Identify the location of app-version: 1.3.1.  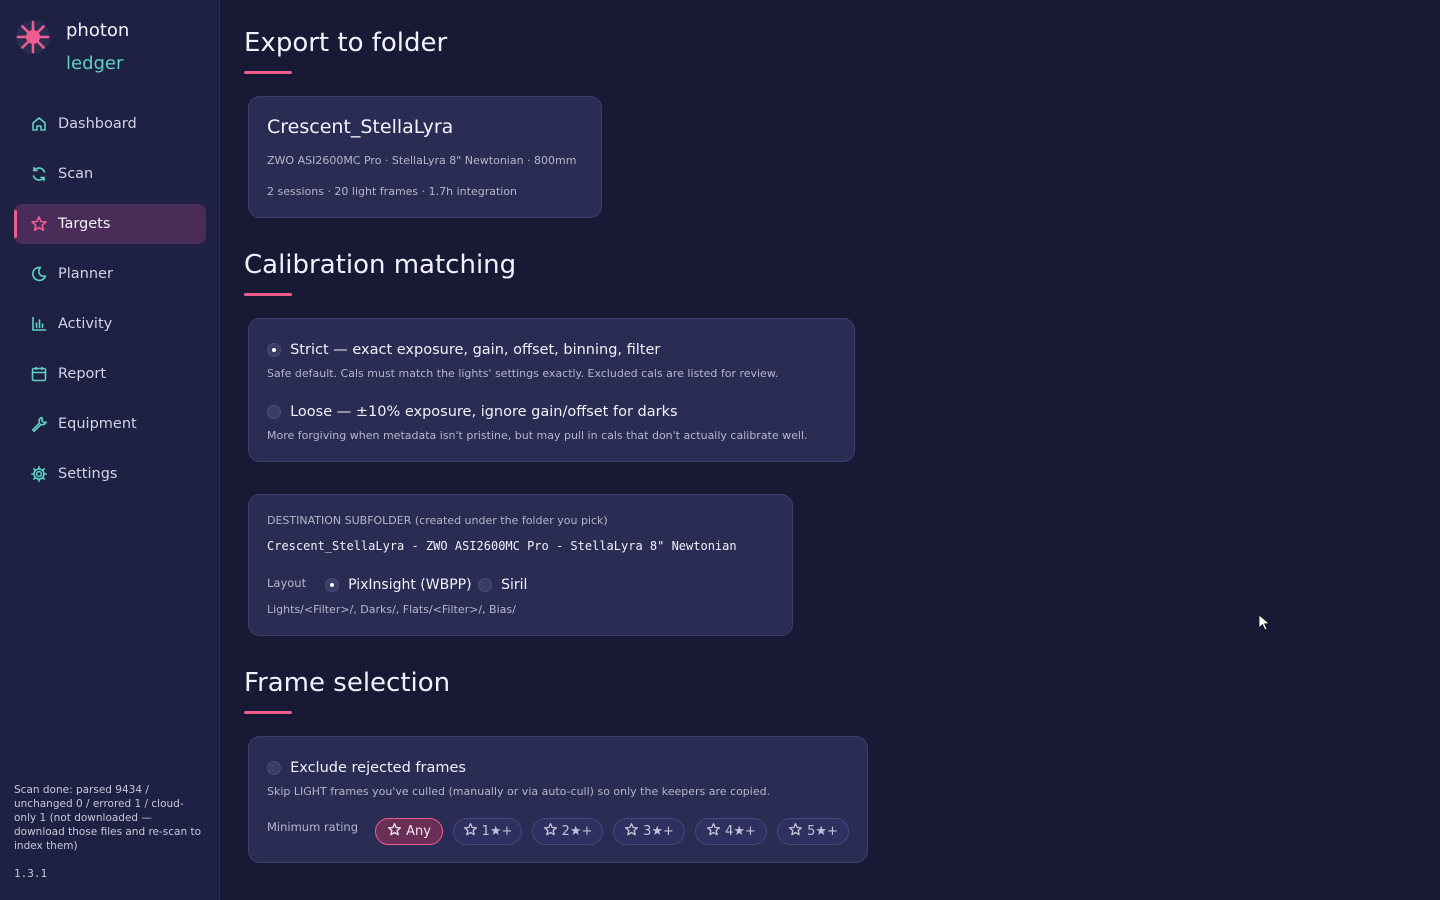
(31, 873).